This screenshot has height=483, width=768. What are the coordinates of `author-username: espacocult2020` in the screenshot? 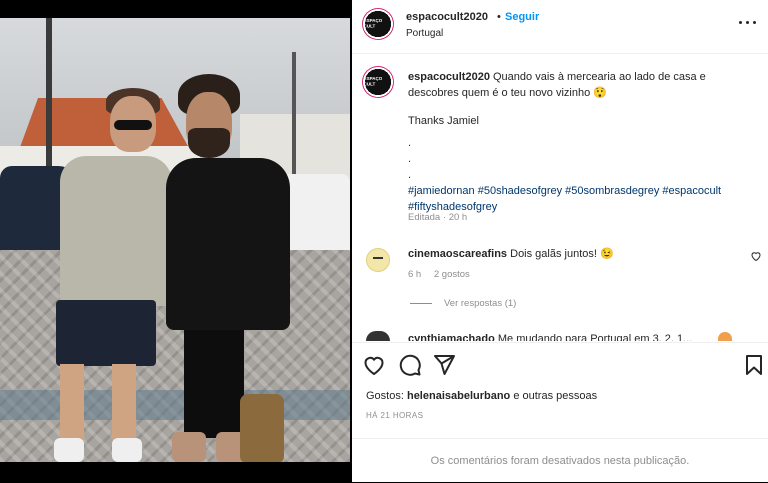 It's located at (447, 17).